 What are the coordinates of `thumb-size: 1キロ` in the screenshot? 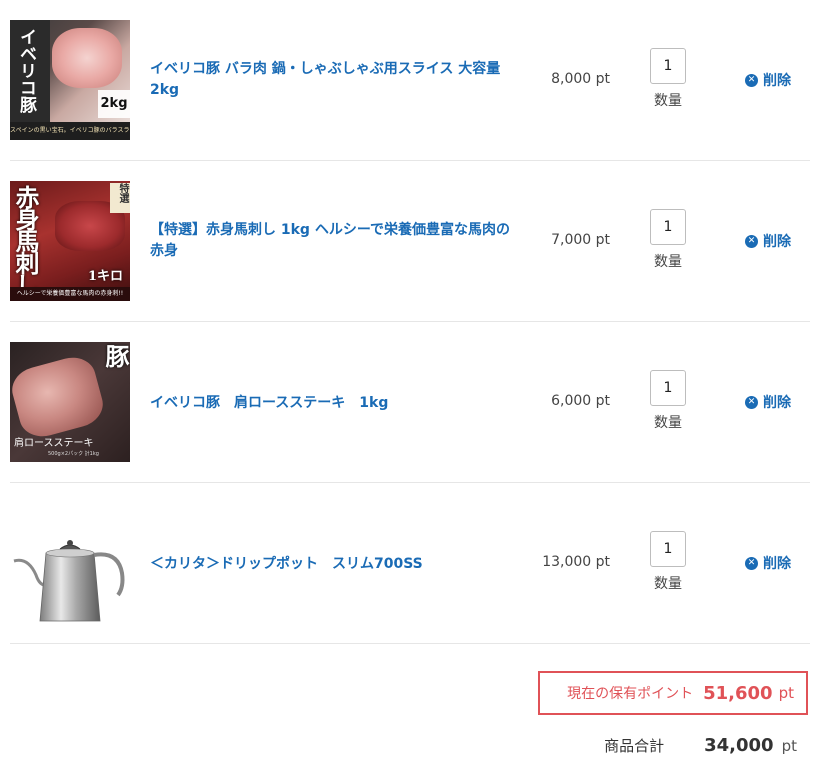 It's located at (106, 276).